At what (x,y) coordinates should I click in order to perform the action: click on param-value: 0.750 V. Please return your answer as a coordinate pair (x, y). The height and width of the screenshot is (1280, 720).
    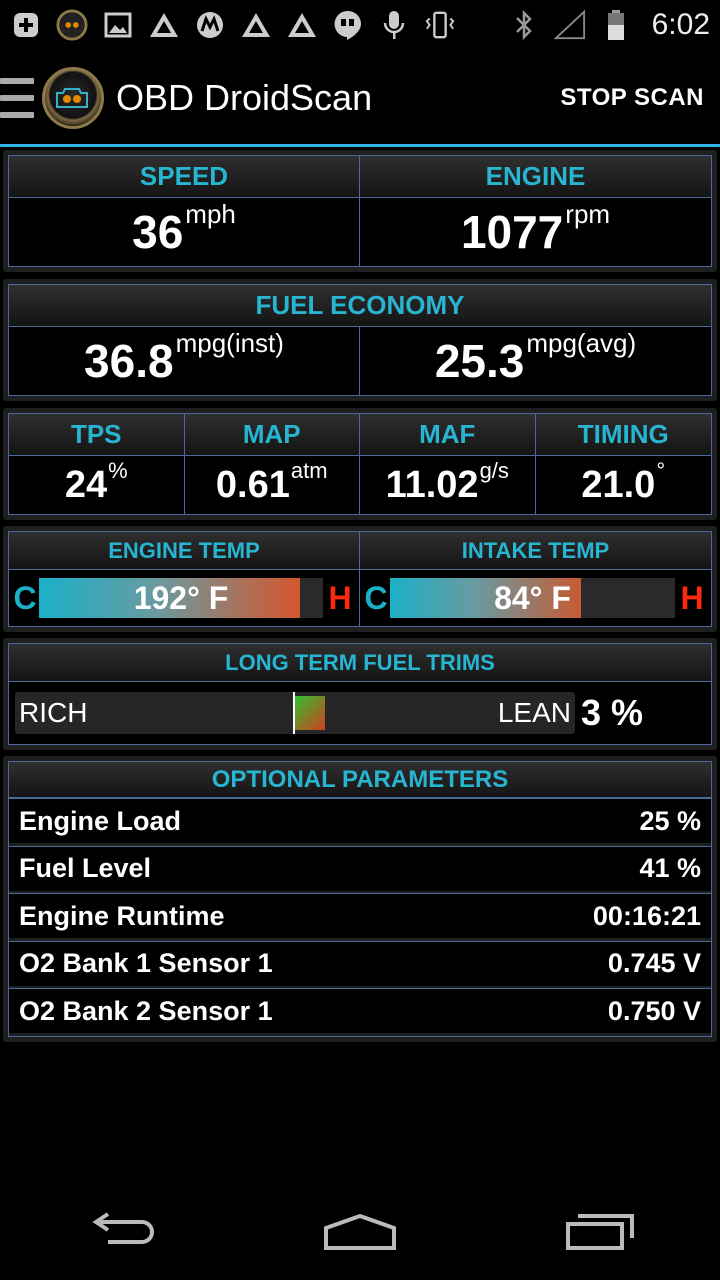
    Looking at the image, I should click on (654, 1010).